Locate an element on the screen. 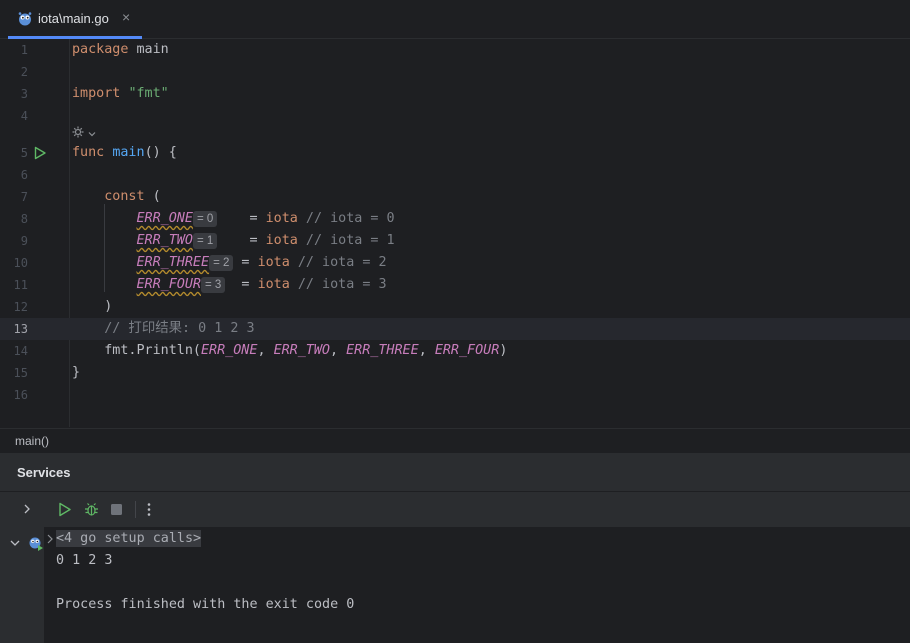 The height and width of the screenshot is (643, 910). line-number: 1 is located at coordinates (24, 50).